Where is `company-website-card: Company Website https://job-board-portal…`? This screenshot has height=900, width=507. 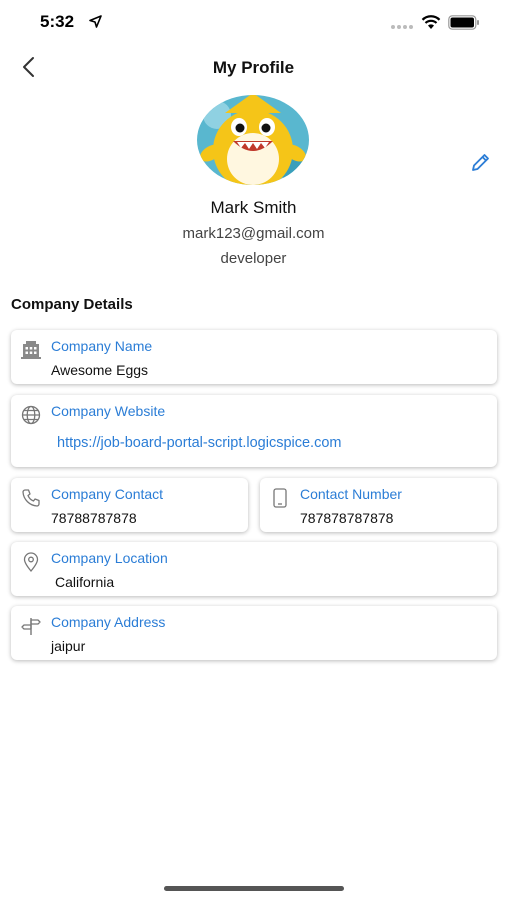 company-website-card: Company Website https://job-board-portal… is located at coordinates (254, 431).